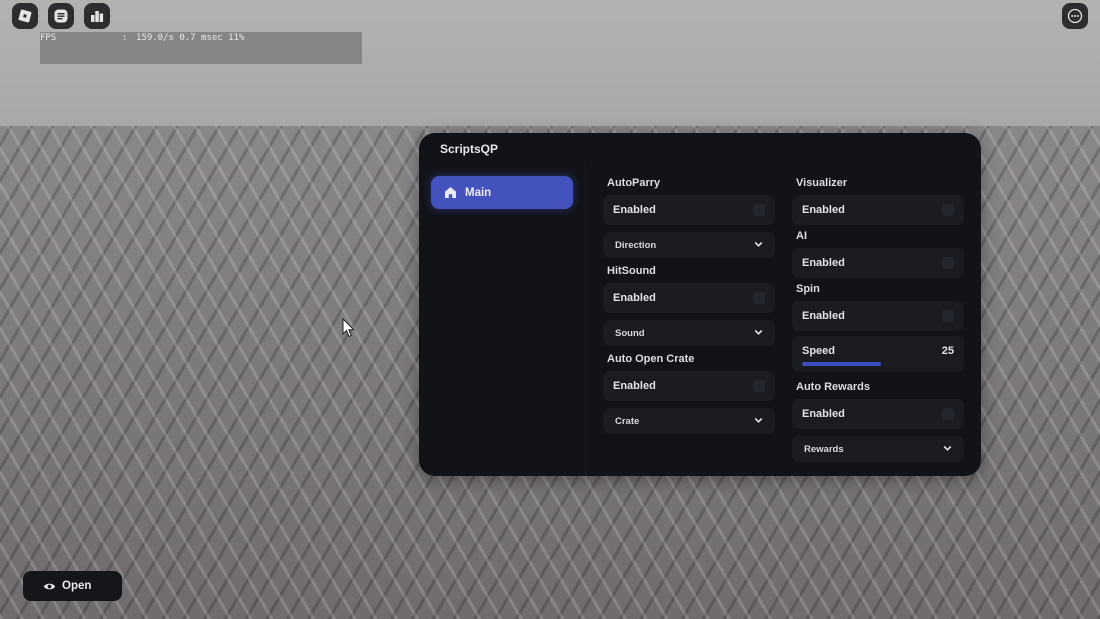  What do you see at coordinates (630, 333) in the screenshot?
I see `dropdown-label: Sound` at bounding box center [630, 333].